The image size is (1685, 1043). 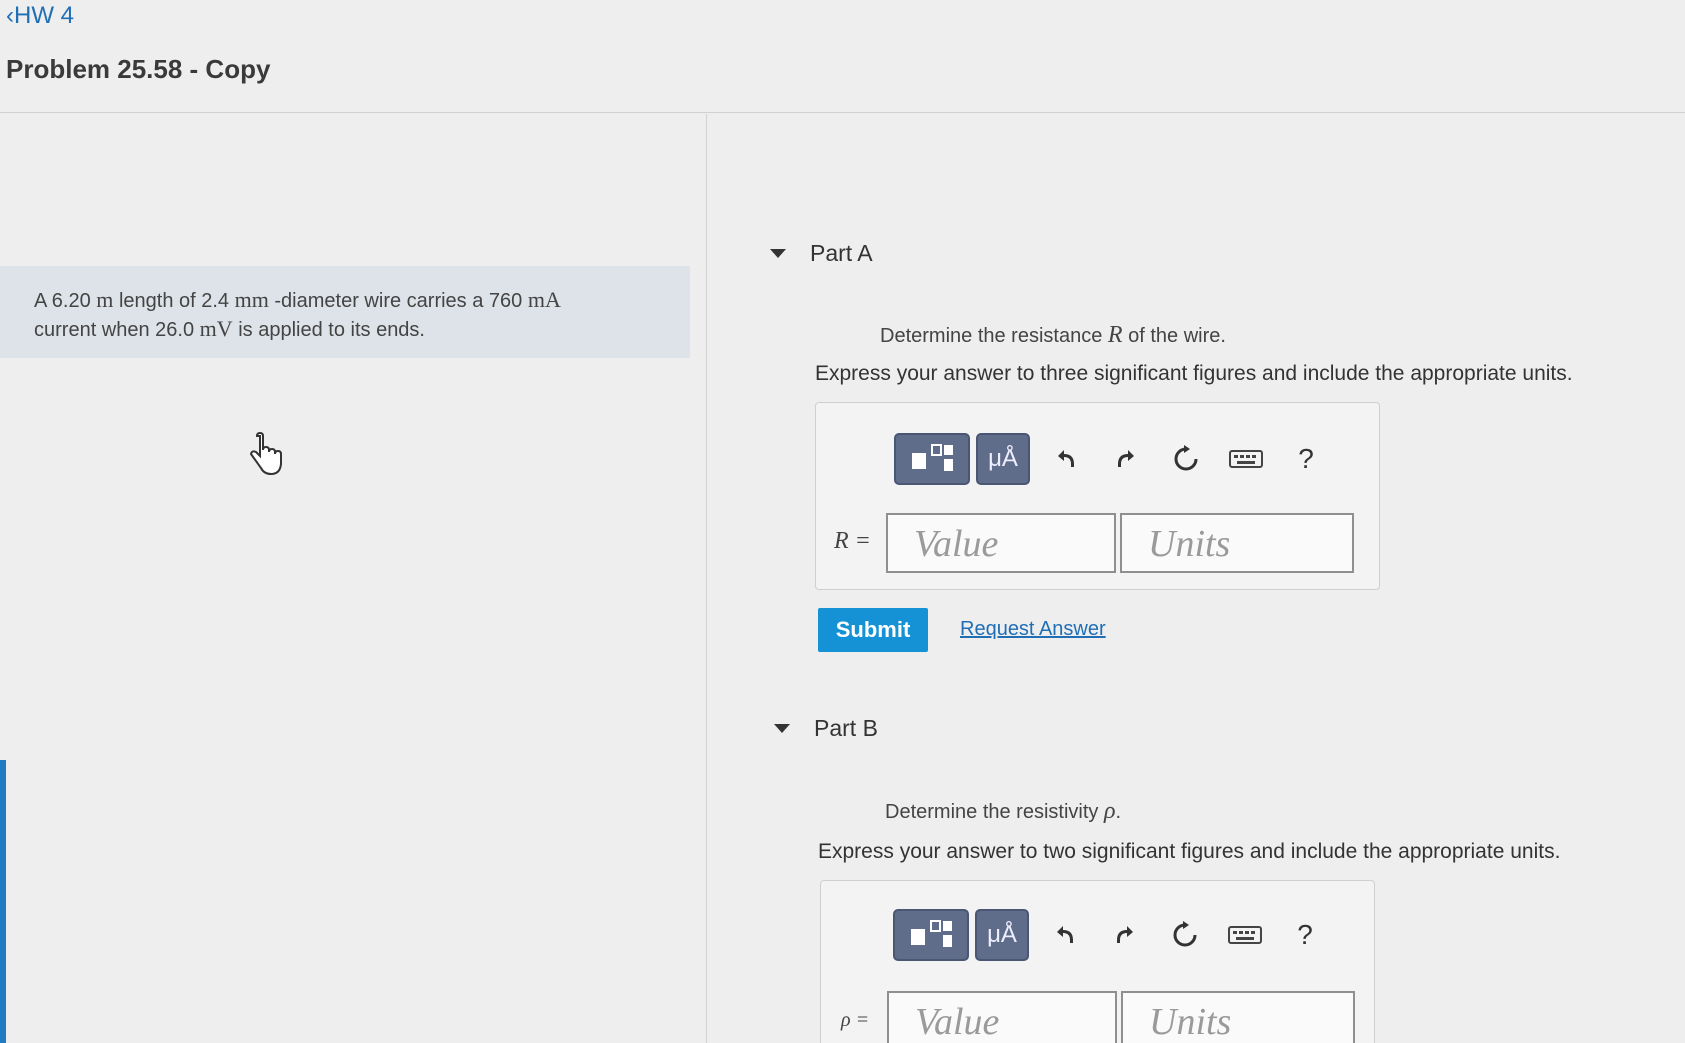 I want to click on part-a-prompt: Determine the resistance R of the wire., so click(x=1053, y=335).